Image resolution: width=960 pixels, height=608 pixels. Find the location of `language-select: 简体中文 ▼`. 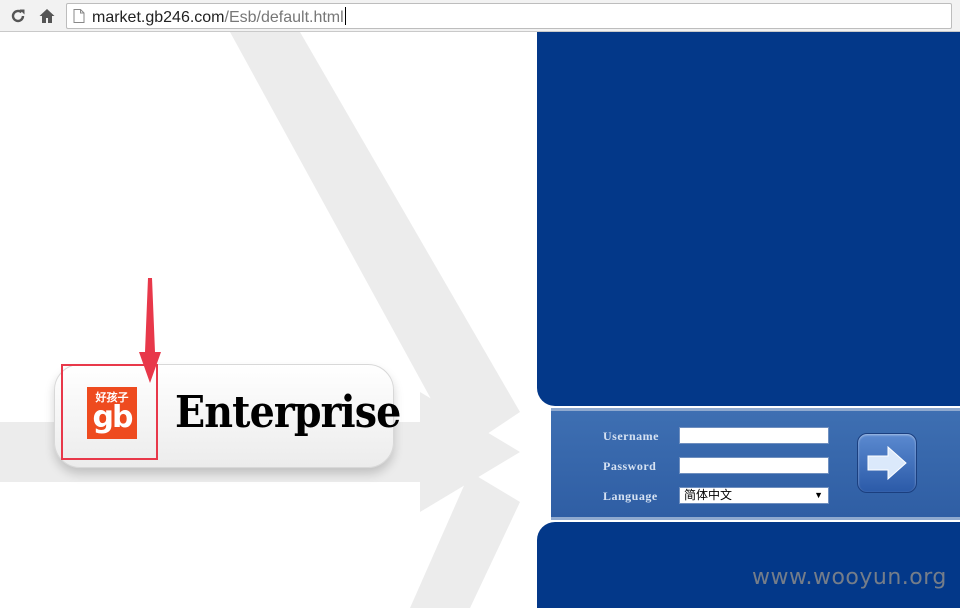

language-select: 简体中文 ▼ is located at coordinates (754, 495).